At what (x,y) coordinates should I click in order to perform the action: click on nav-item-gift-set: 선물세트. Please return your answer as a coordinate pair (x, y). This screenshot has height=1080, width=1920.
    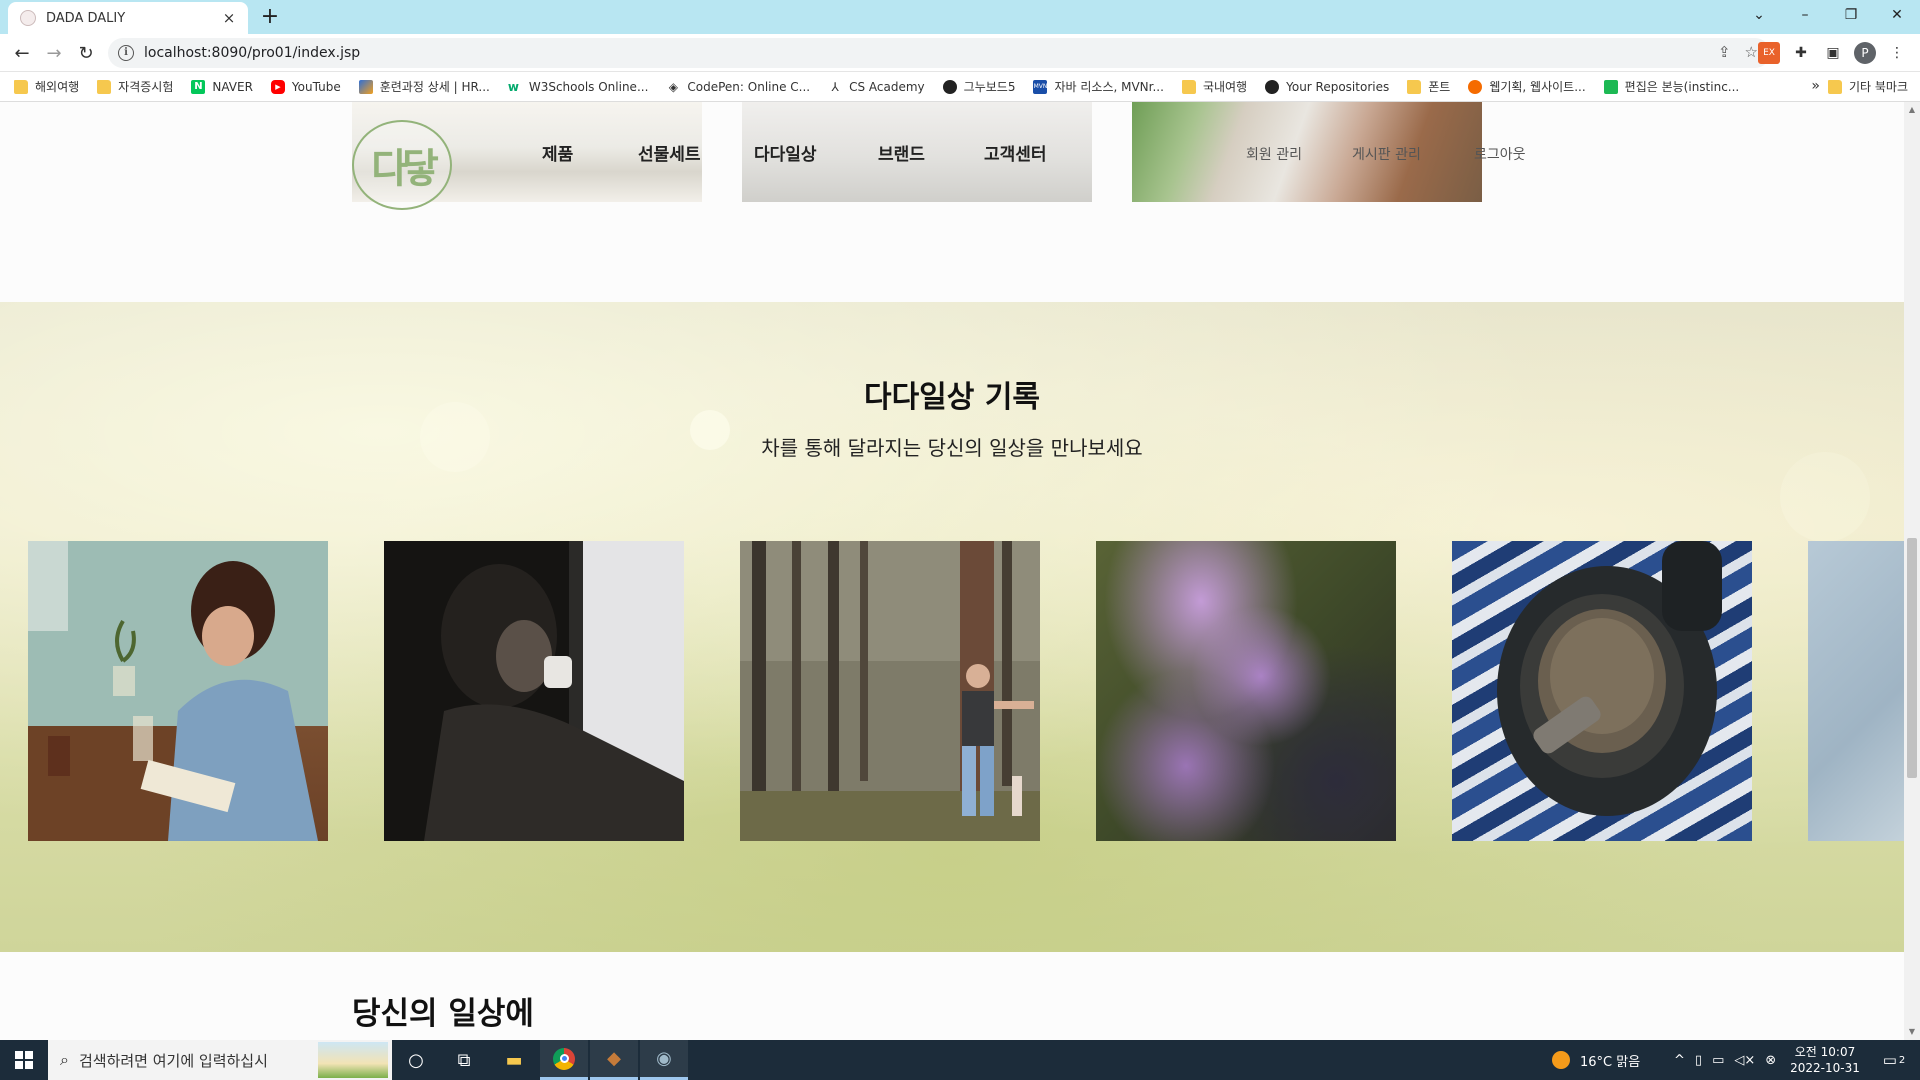
    Looking at the image, I should click on (669, 152).